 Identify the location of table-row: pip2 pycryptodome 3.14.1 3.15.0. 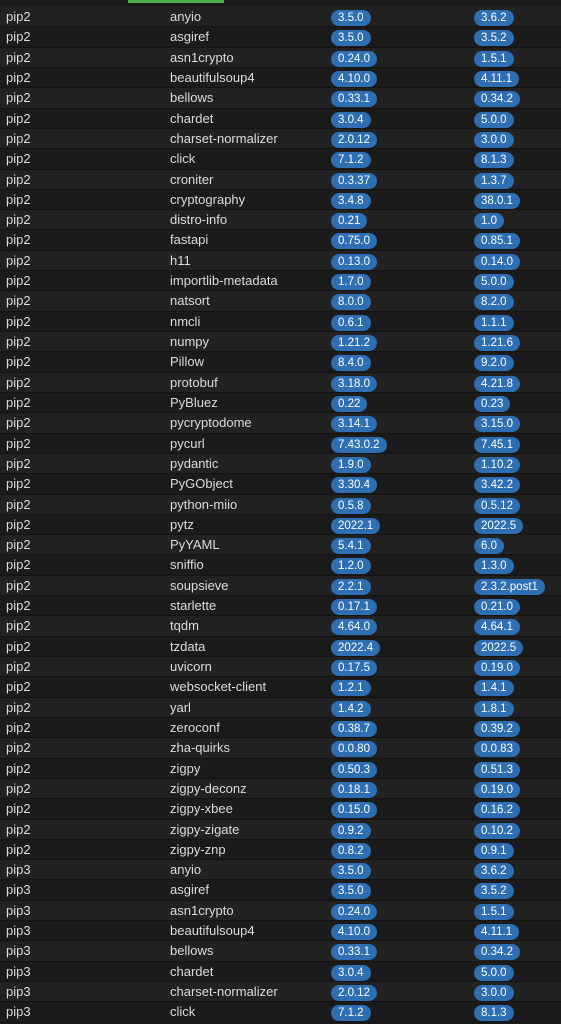
(280, 423).